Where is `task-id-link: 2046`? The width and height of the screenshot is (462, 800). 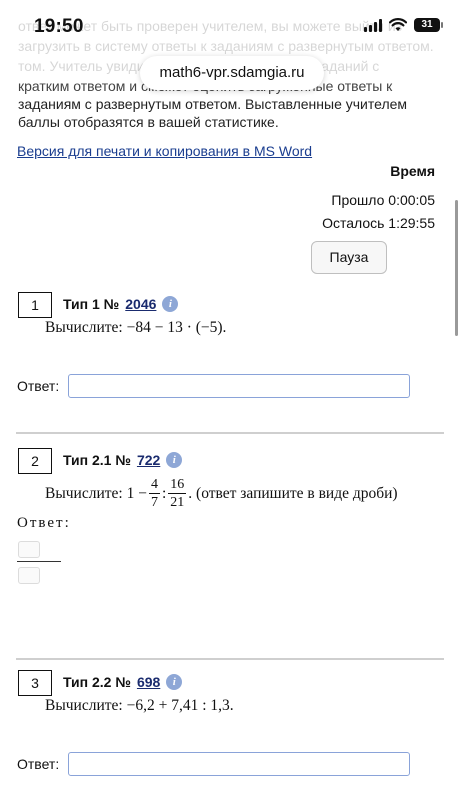 task-id-link: 2046 is located at coordinates (140, 304).